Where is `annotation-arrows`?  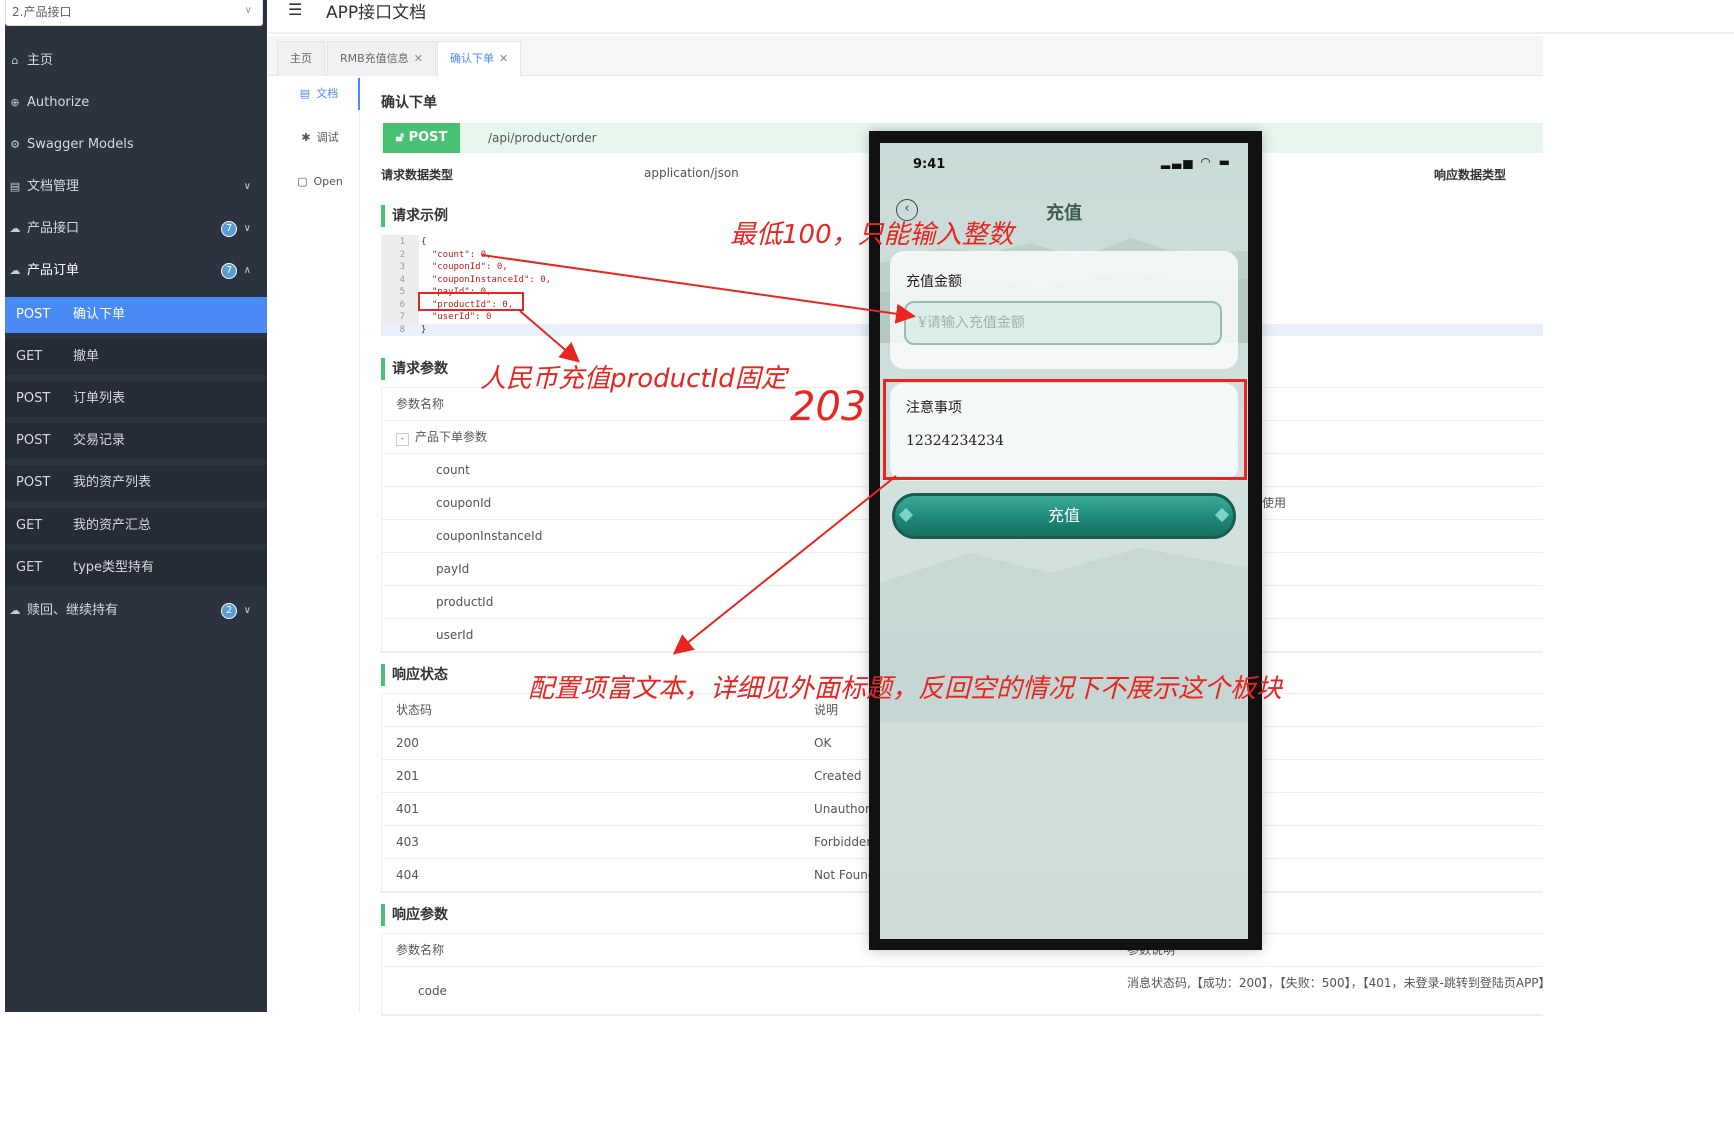 annotation-arrows is located at coordinates (698, 454).